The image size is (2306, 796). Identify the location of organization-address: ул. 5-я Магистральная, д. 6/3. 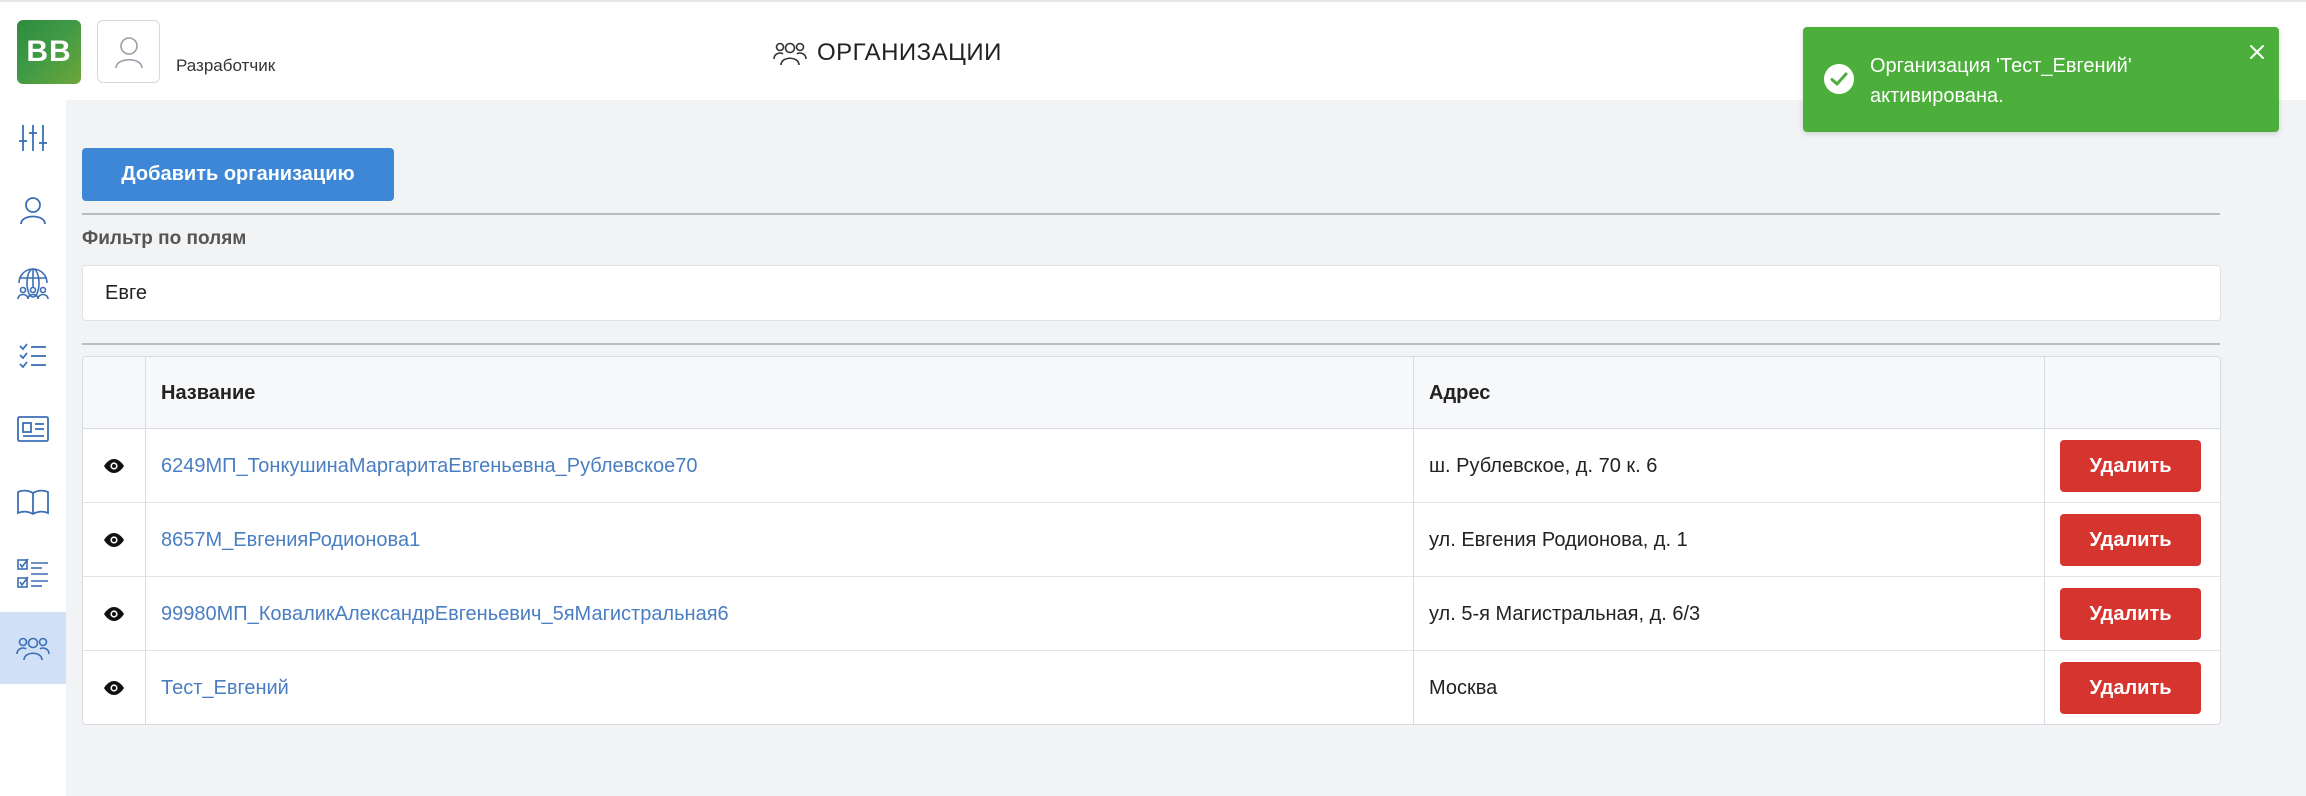
(1565, 613).